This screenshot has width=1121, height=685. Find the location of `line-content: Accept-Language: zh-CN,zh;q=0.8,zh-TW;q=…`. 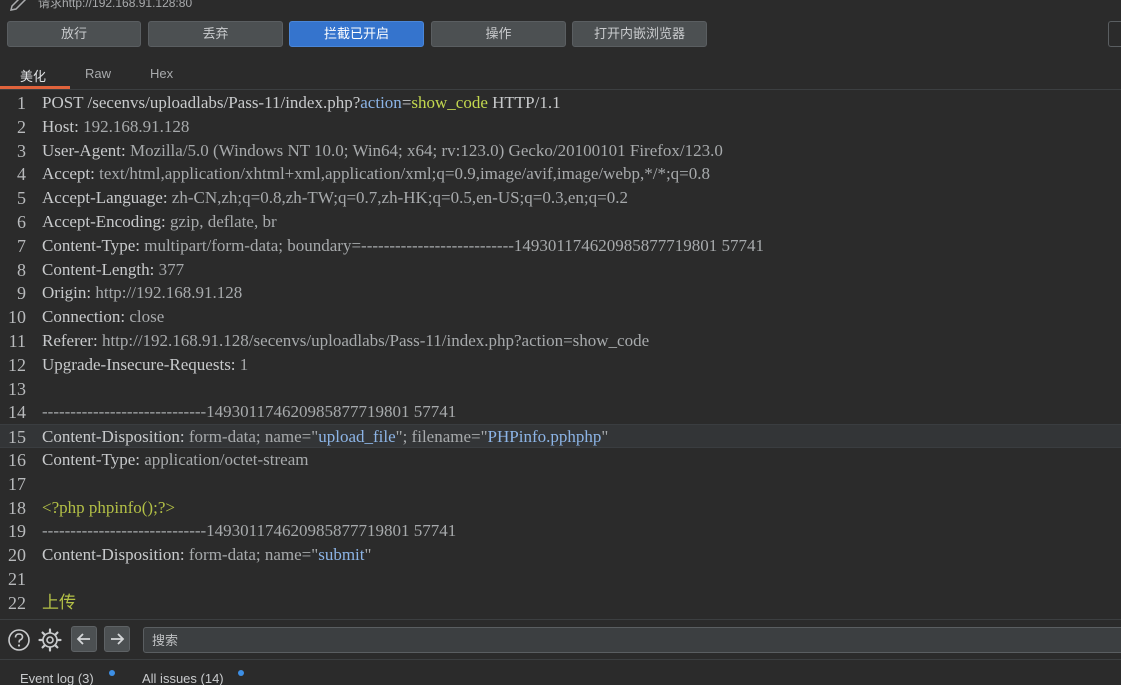

line-content: Accept-Language: zh-CN,zh;q=0.8,zh-TW;q=… is located at coordinates (335, 198).